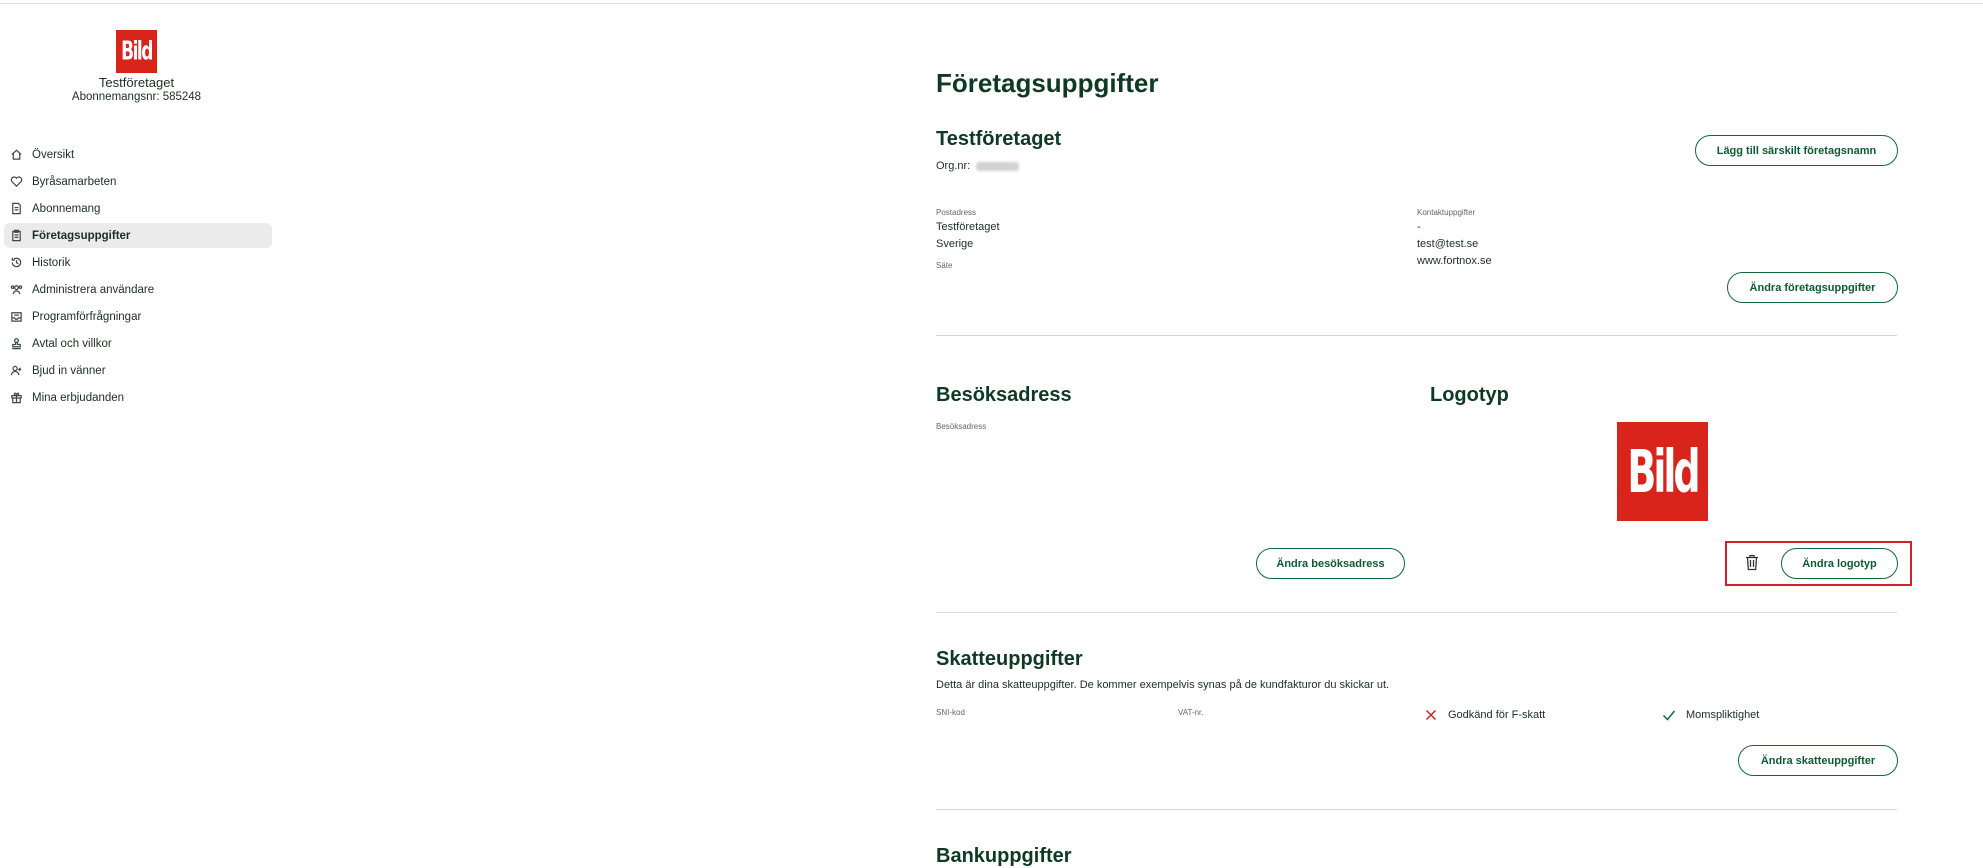 The height and width of the screenshot is (868, 1983). What do you see at coordinates (955, 244) in the screenshot?
I see `postal-line: Sverige` at bounding box center [955, 244].